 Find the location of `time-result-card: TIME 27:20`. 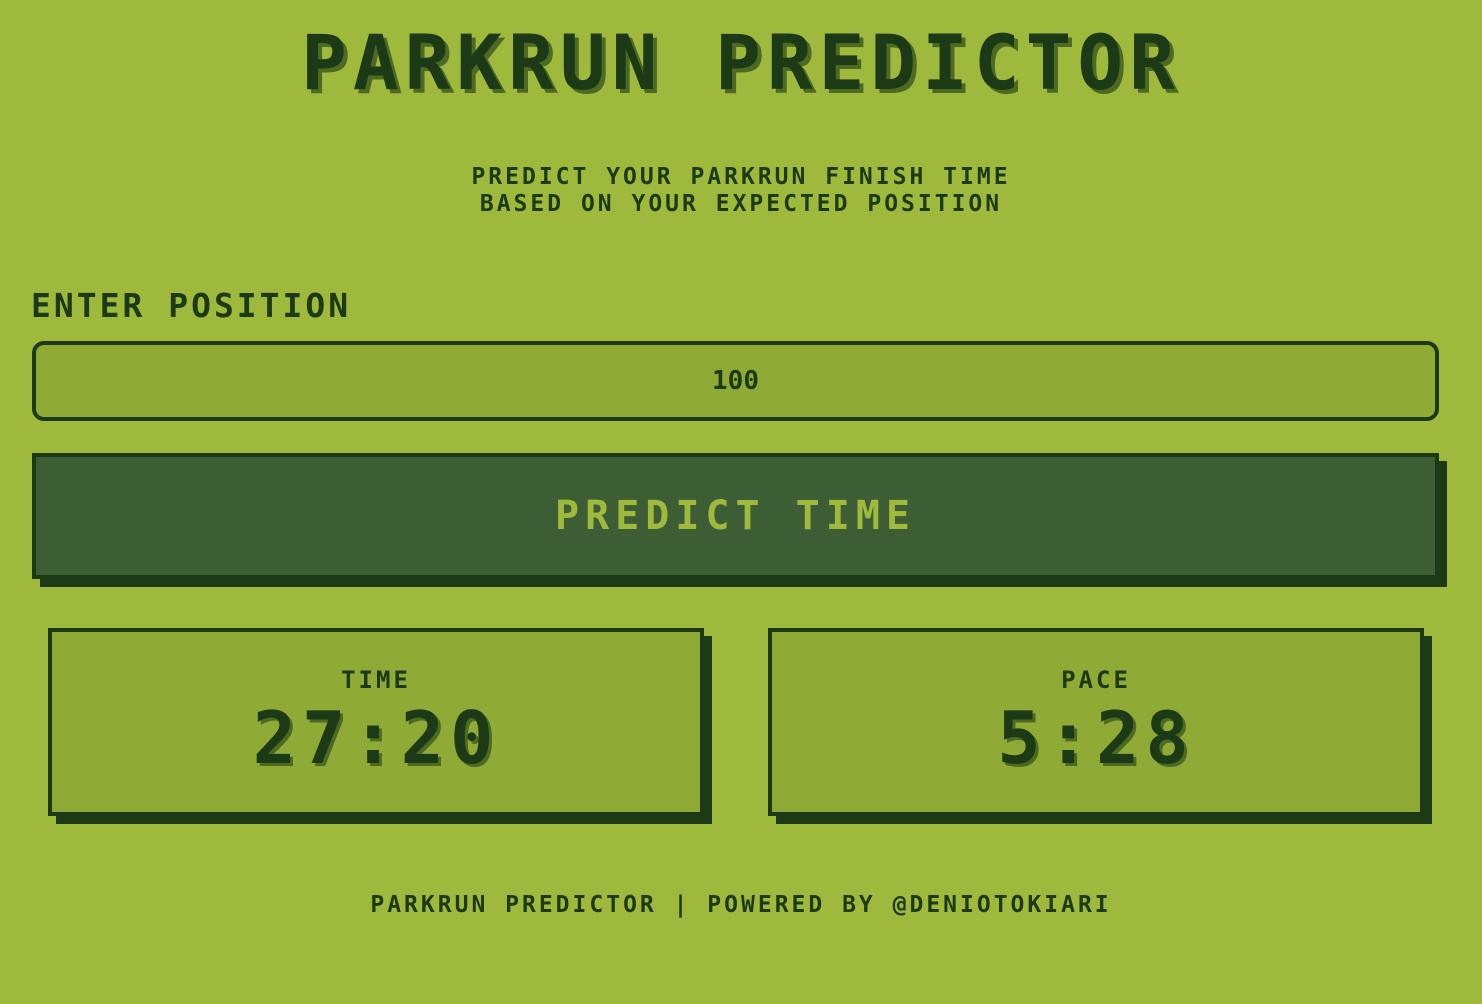

time-result-card: TIME 27:20 is located at coordinates (376, 722).